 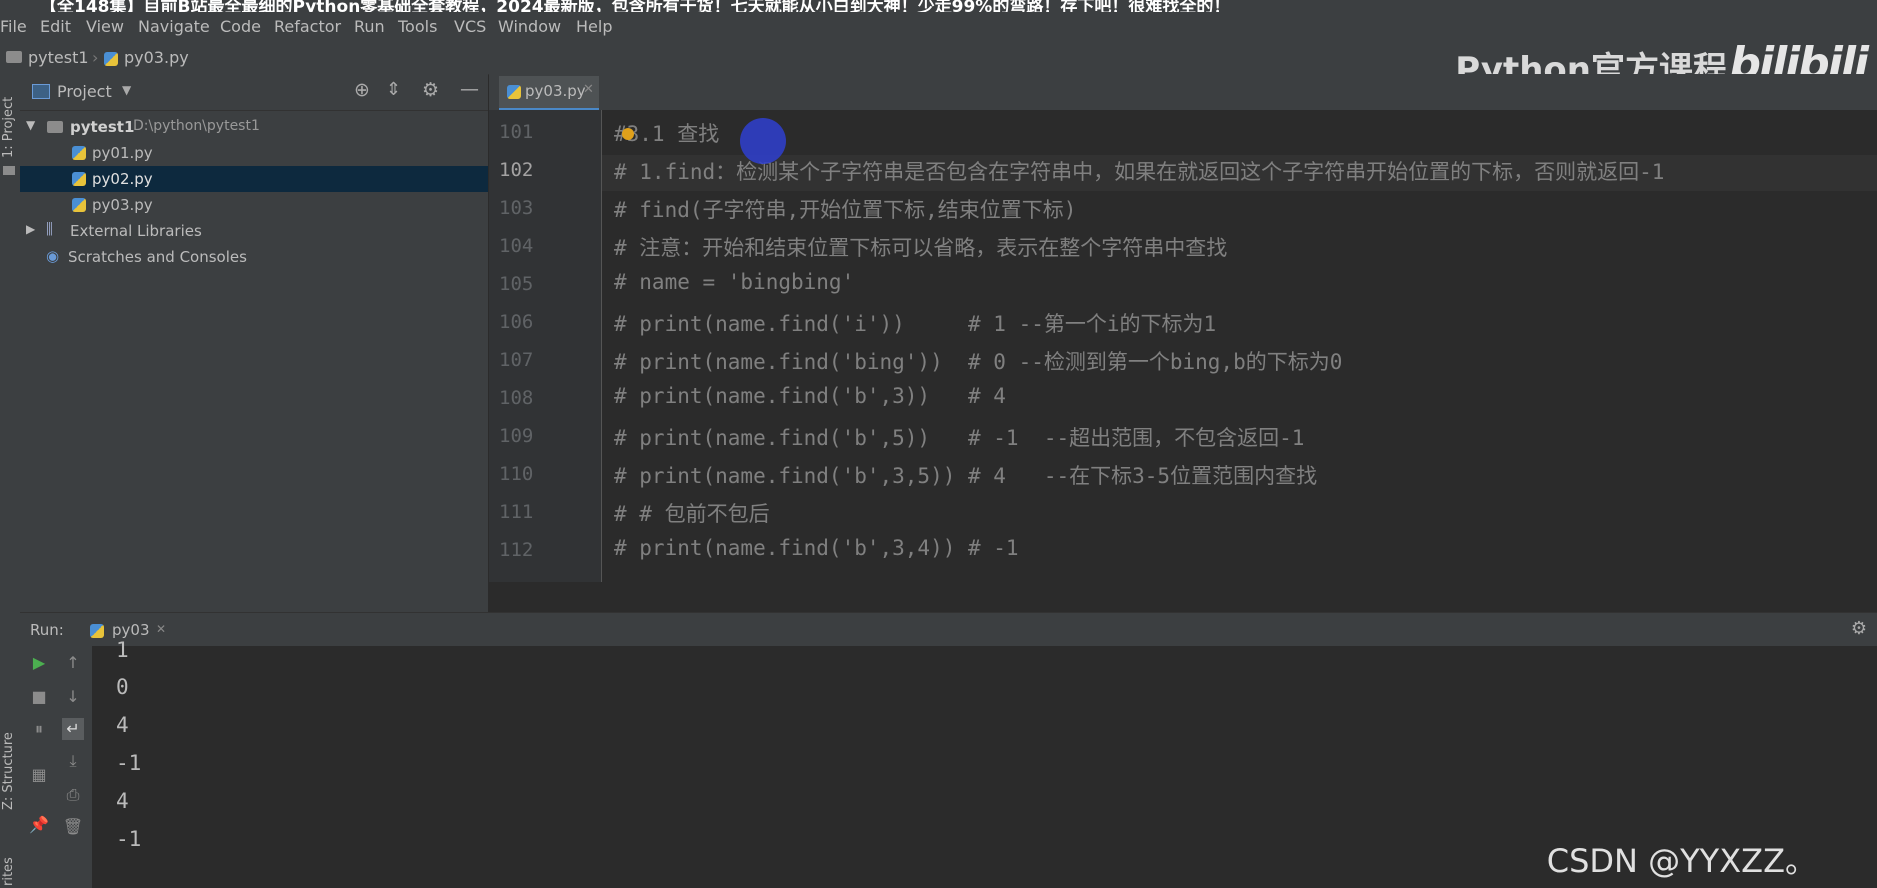 What do you see at coordinates (516, 246) in the screenshot?
I see `line-number: 104` at bounding box center [516, 246].